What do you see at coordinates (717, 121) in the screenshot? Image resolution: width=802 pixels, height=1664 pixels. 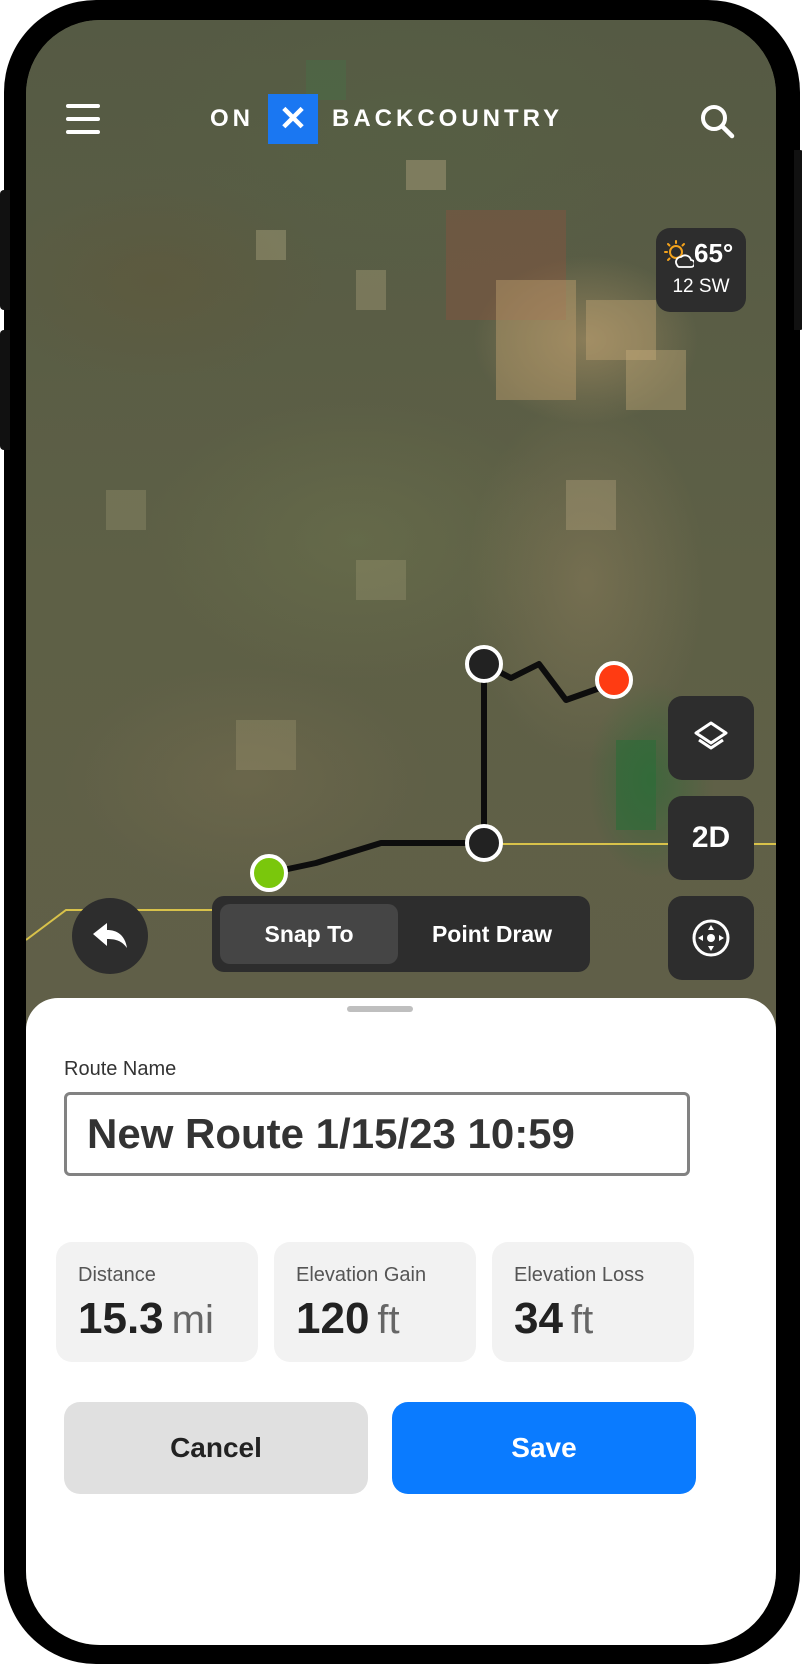 I see `search-icon` at bounding box center [717, 121].